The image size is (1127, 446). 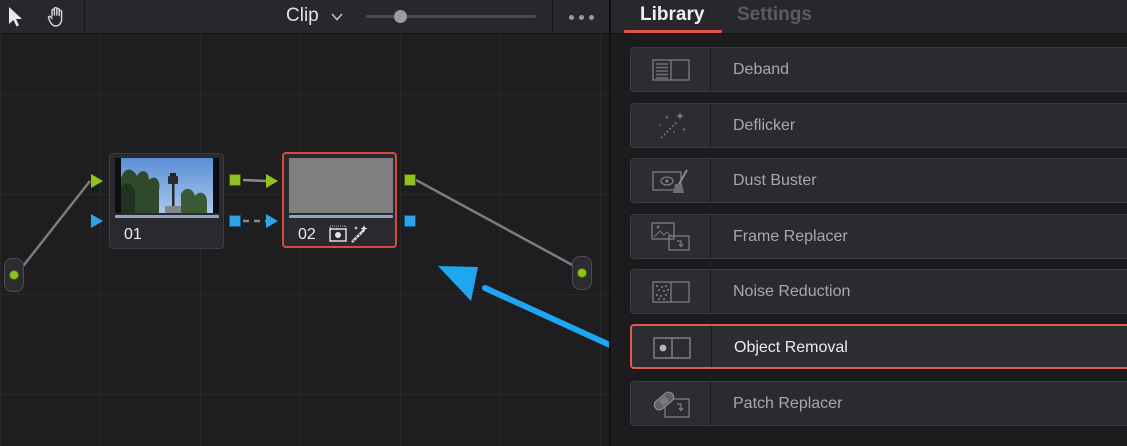 What do you see at coordinates (670, 181) in the screenshot?
I see `dust-buster-broom-icon` at bounding box center [670, 181].